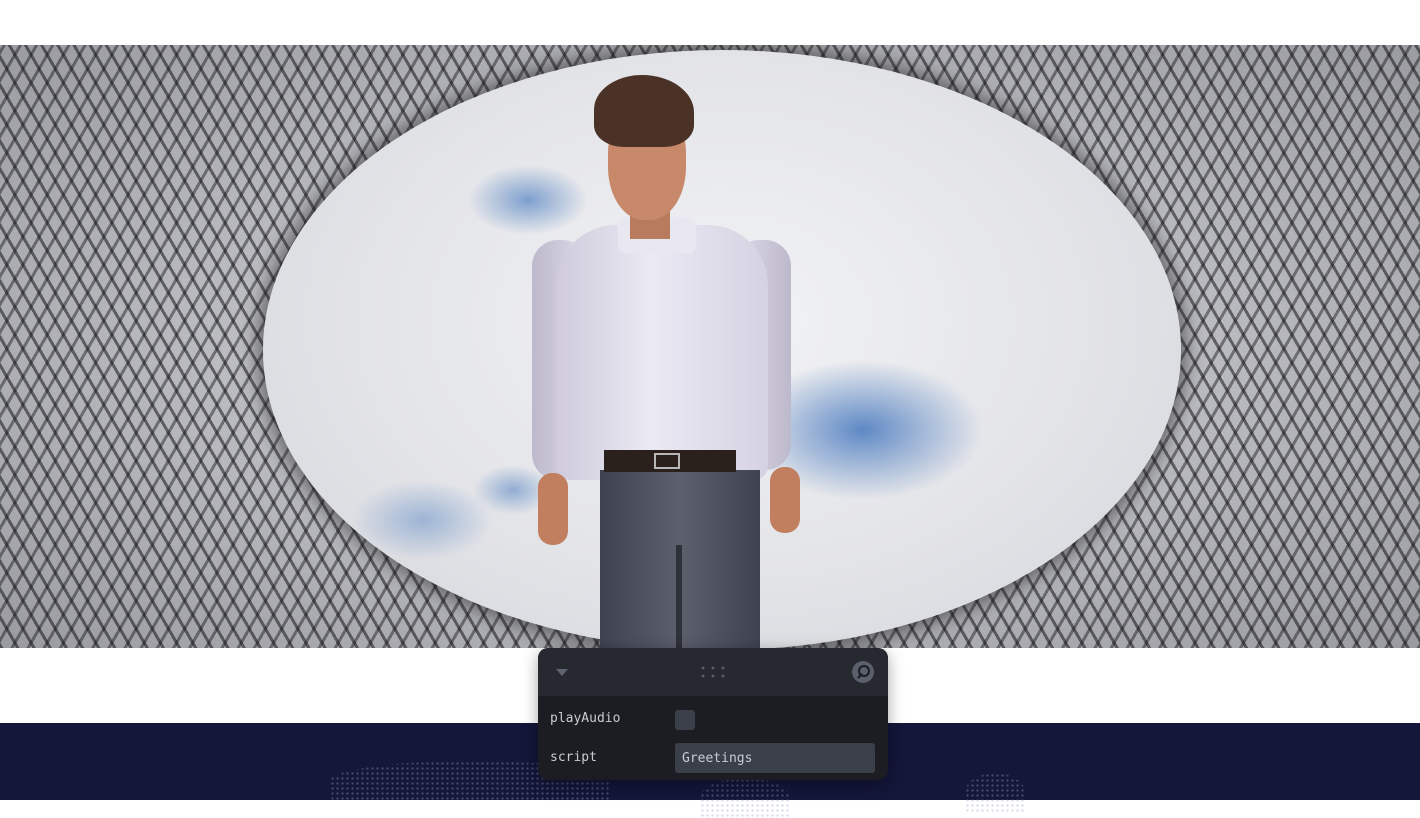 This screenshot has width=1420, height=818. What do you see at coordinates (863, 672) in the screenshot?
I see `search-icon` at bounding box center [863, 672].